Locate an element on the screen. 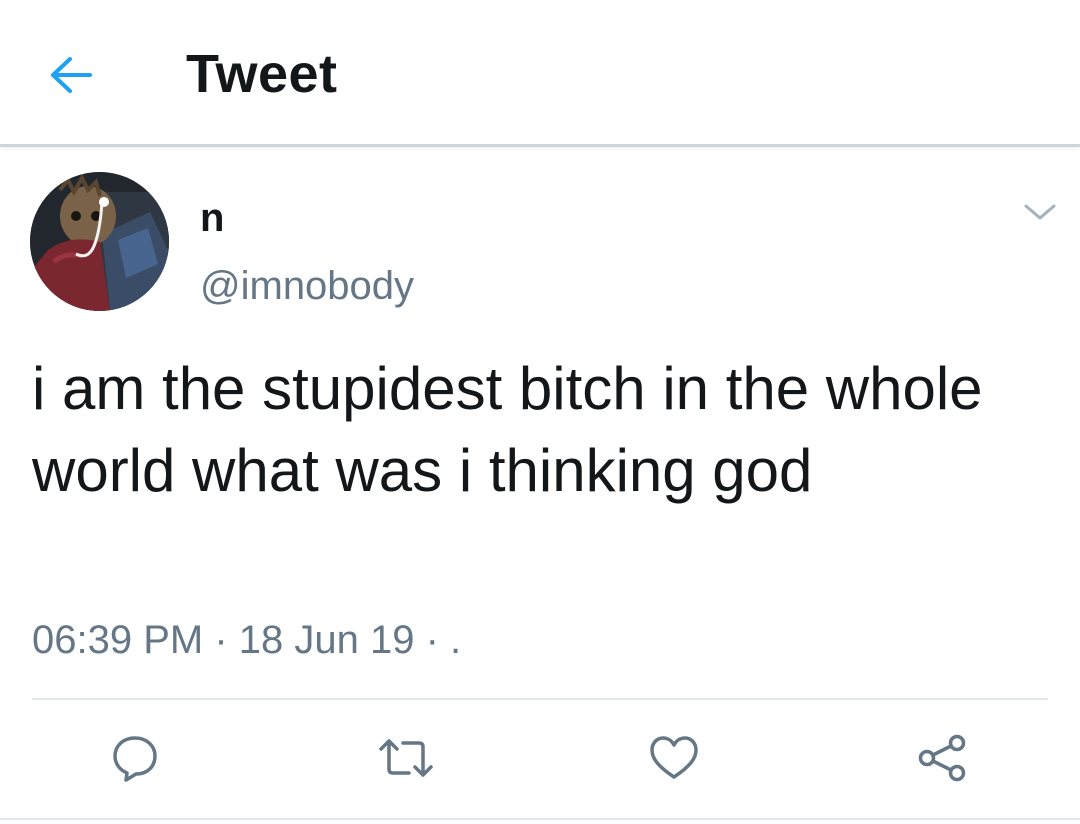 The image size is (1080, 824). page-title: Tweet is located at coordinates (262, 74).